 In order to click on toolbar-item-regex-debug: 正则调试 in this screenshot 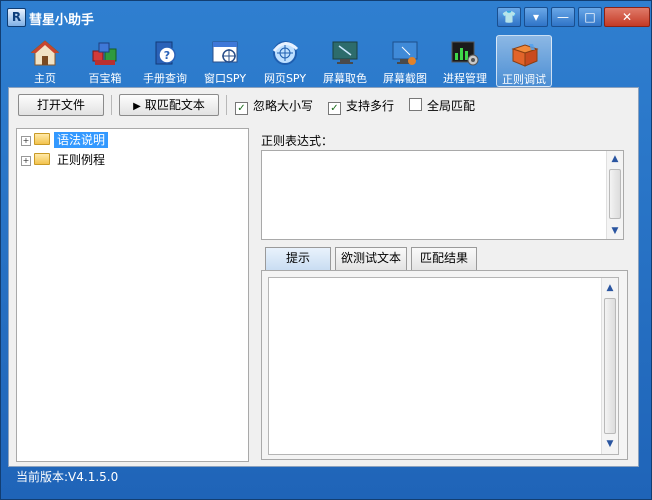, I will do `click(524, 61)`.